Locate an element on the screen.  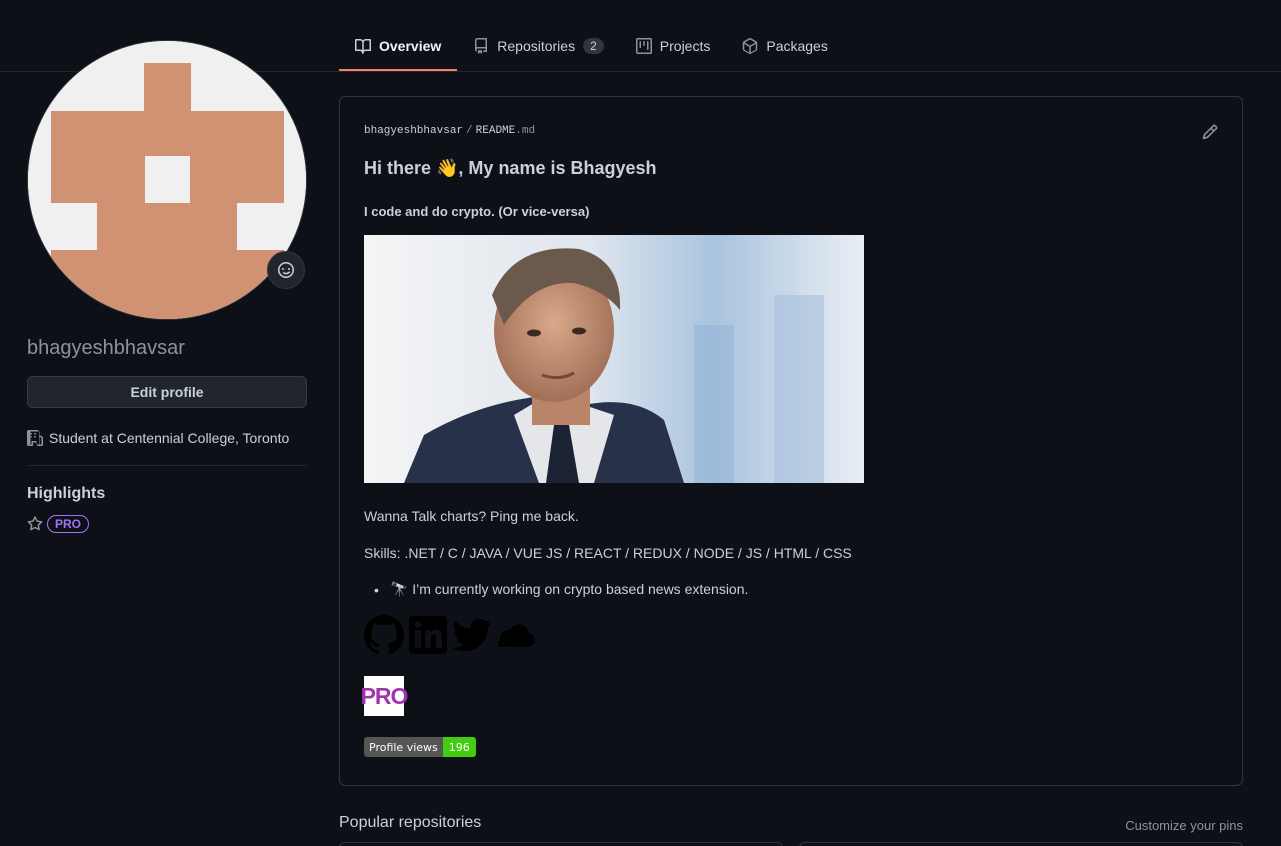
edit-profile-button: Edit profile is located at coordinates (167, 392).